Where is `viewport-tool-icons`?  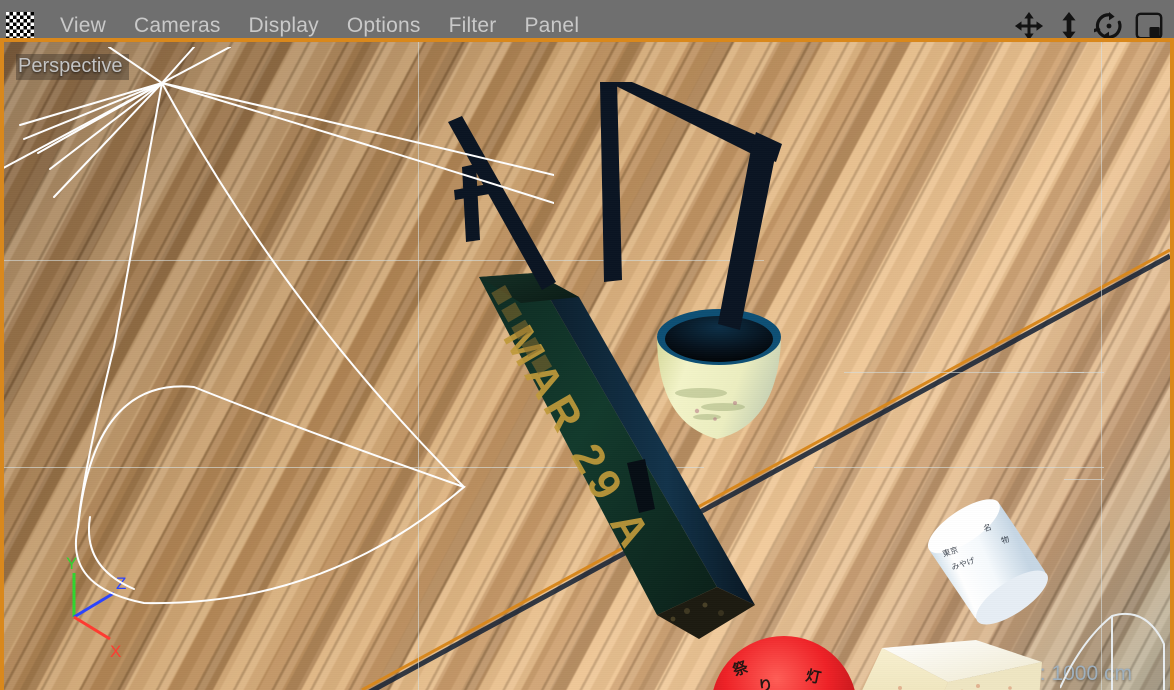 viewport-tool-icons is located at coordinates (1094, 26).